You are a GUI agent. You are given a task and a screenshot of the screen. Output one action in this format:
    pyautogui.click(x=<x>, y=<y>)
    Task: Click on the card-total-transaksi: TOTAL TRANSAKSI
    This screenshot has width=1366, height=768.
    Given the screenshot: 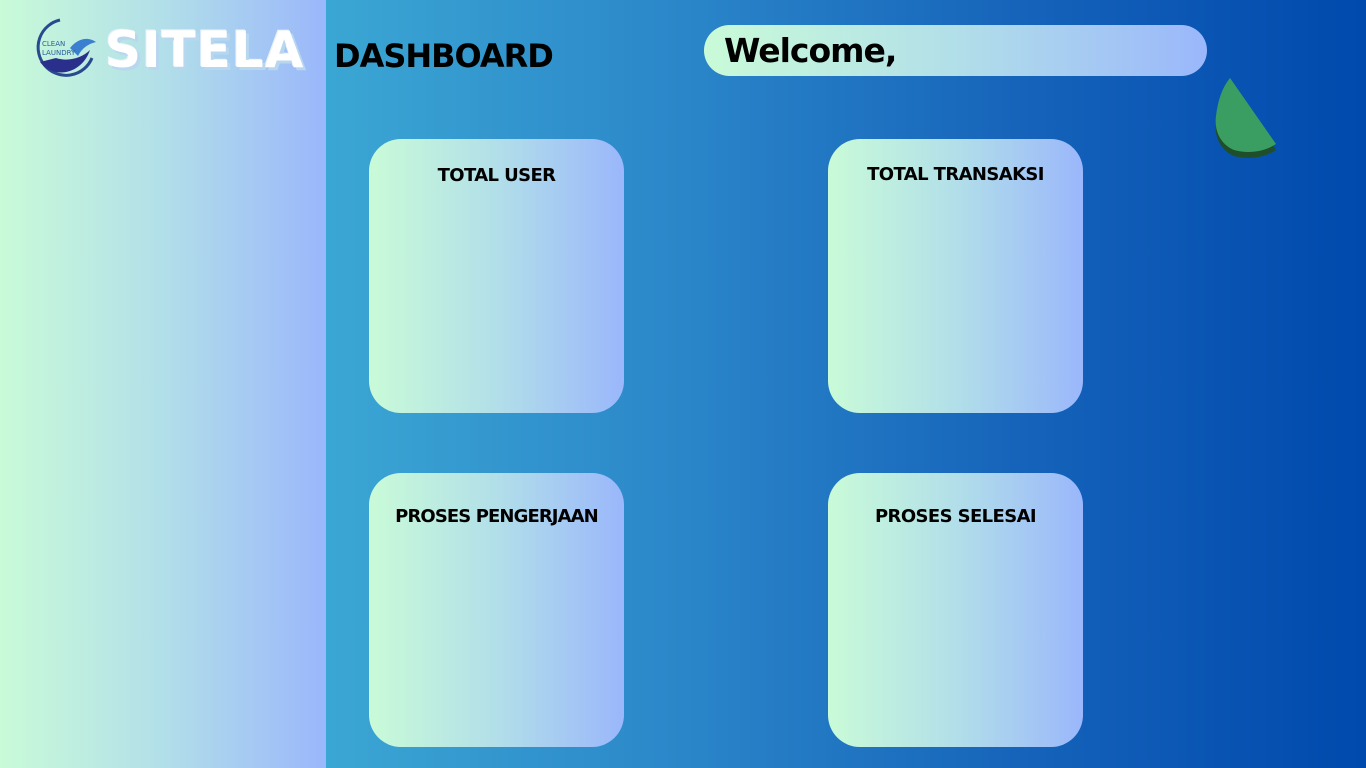 What is the action you would take?
    pyautogui.click(x=955, y=276)
    